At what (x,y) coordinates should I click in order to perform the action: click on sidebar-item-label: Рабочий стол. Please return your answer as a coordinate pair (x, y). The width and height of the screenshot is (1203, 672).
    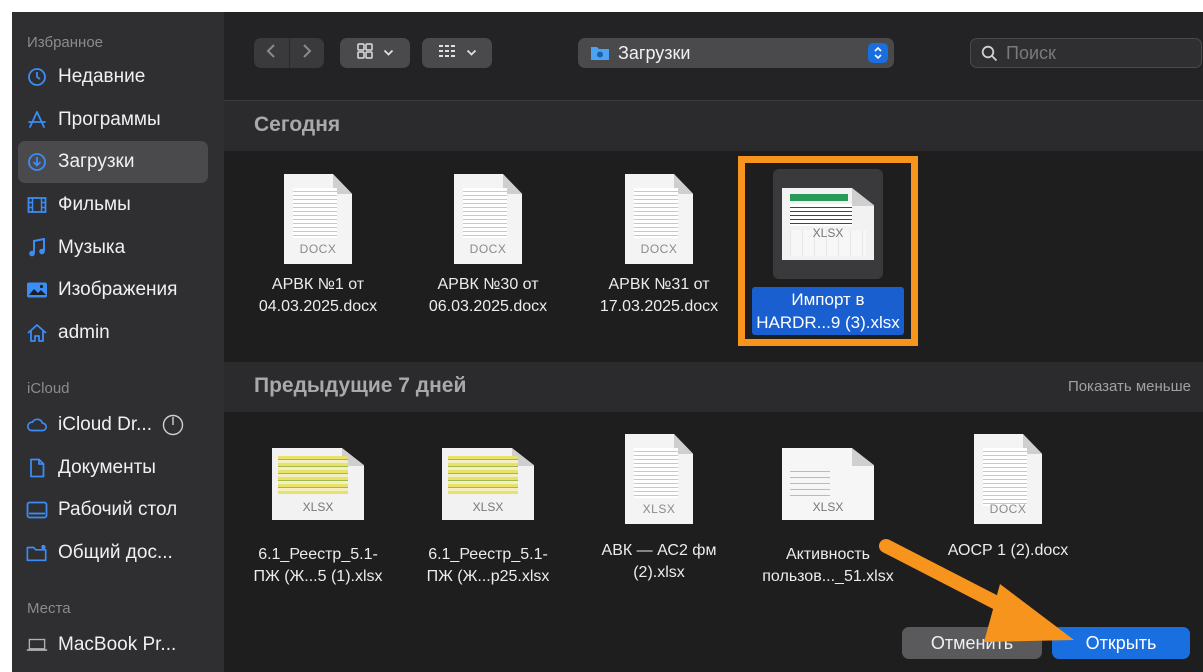
    Looking at the image, I should click on (118, 509).